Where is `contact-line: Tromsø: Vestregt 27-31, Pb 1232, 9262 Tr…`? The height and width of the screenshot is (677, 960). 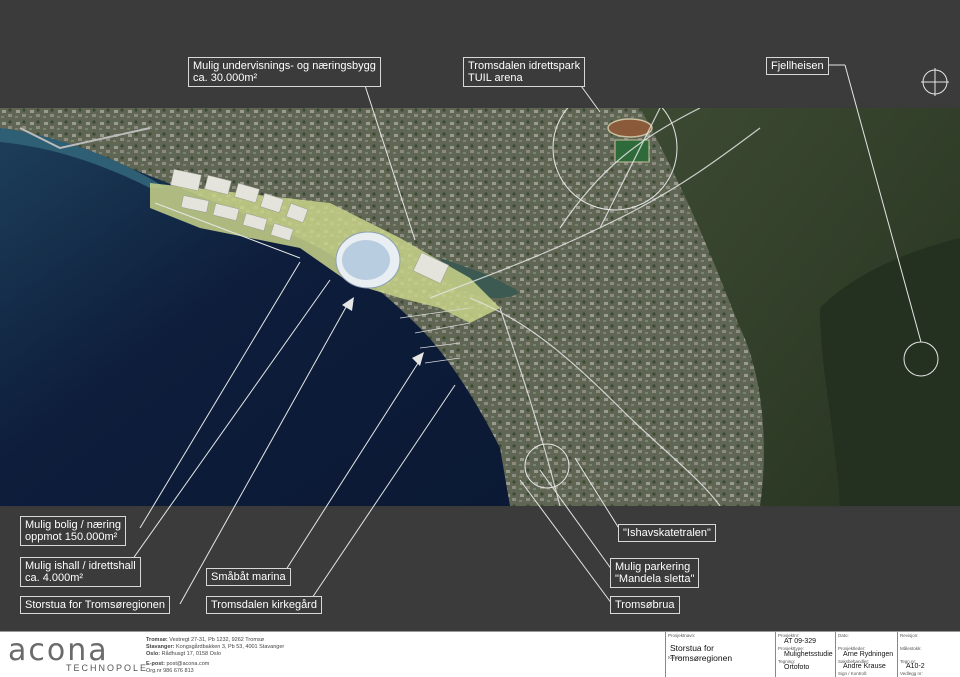 contact-line: Tromsø: Vestregt 27-31, Pb 1232, 9262 Tr… is located at coordinates (205, 640).